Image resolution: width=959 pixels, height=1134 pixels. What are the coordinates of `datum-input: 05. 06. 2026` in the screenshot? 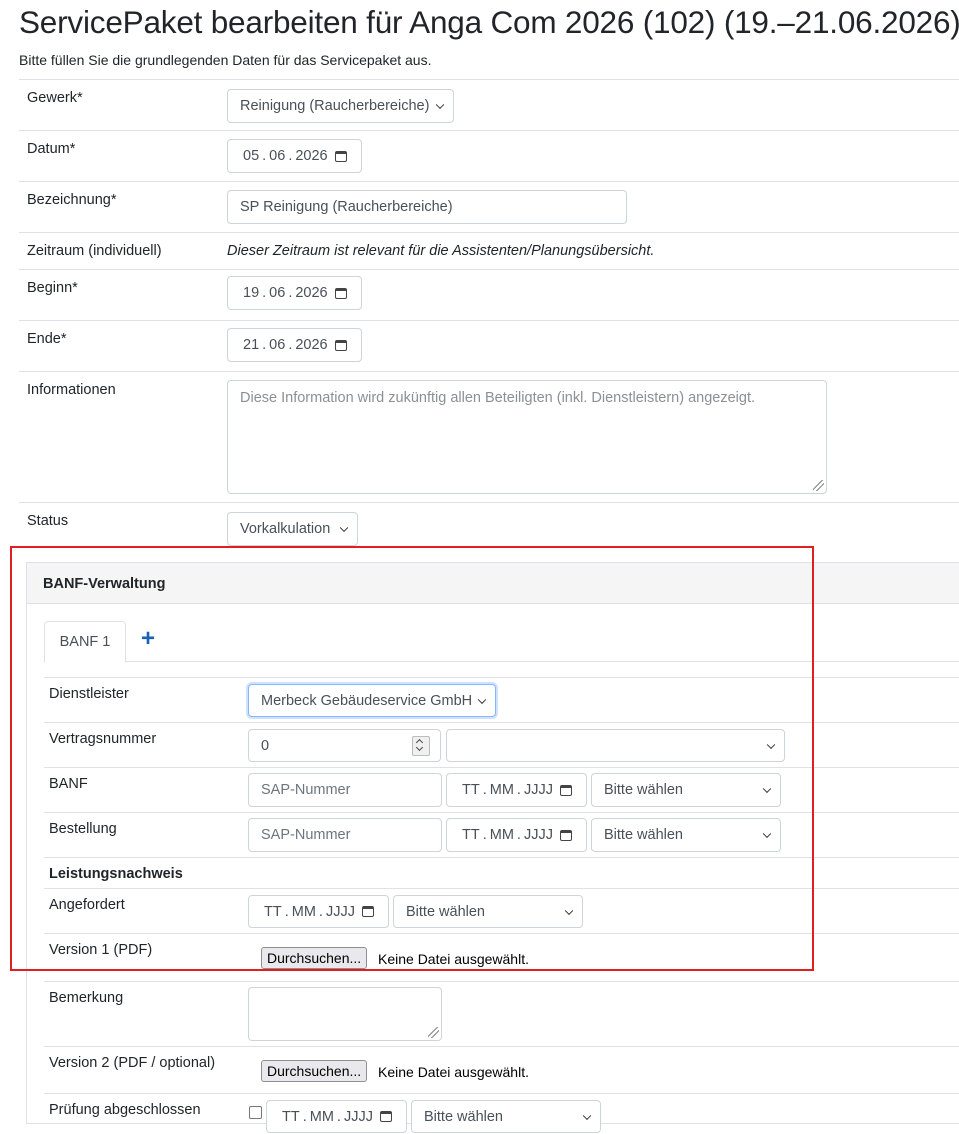 It's located at (294, 156).